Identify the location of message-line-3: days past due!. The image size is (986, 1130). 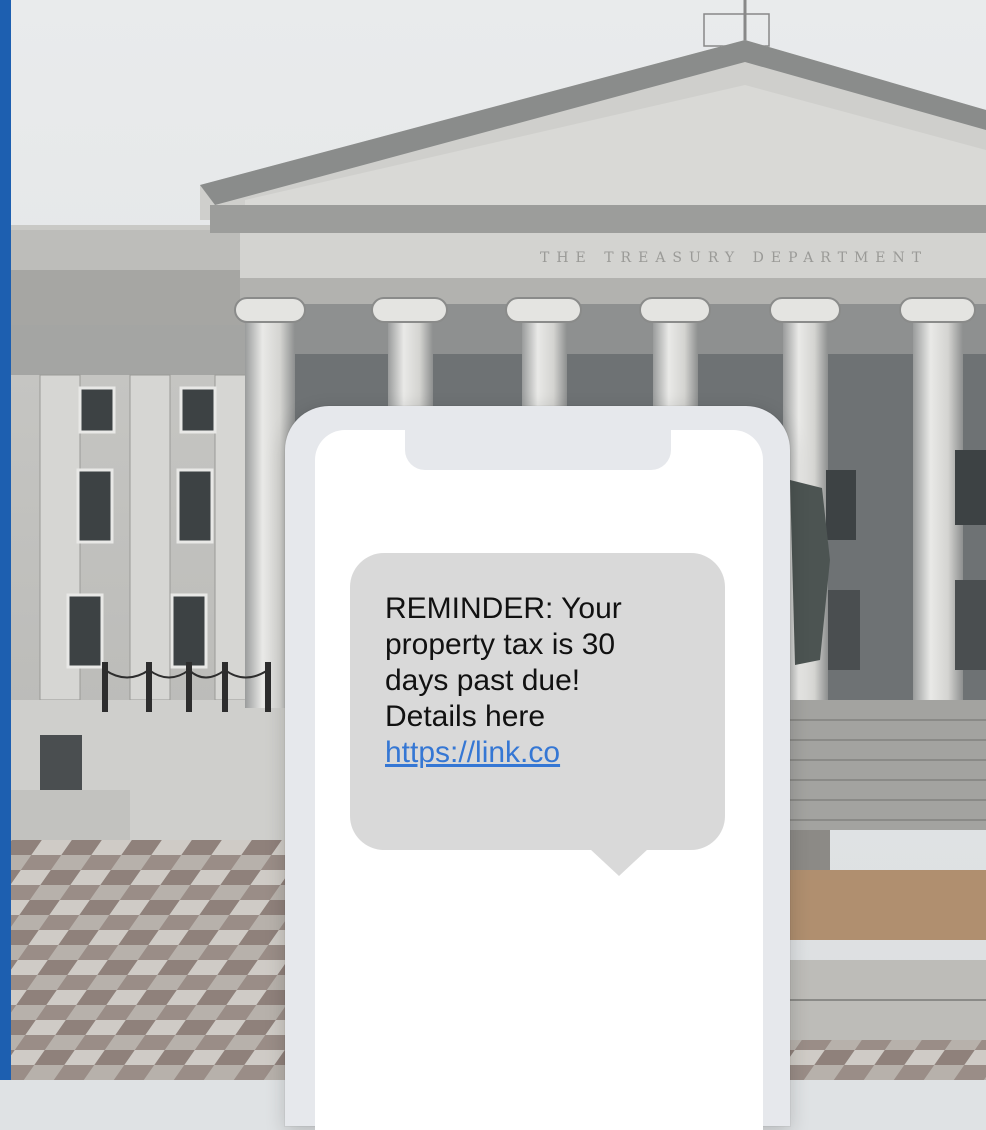
(483, 680).